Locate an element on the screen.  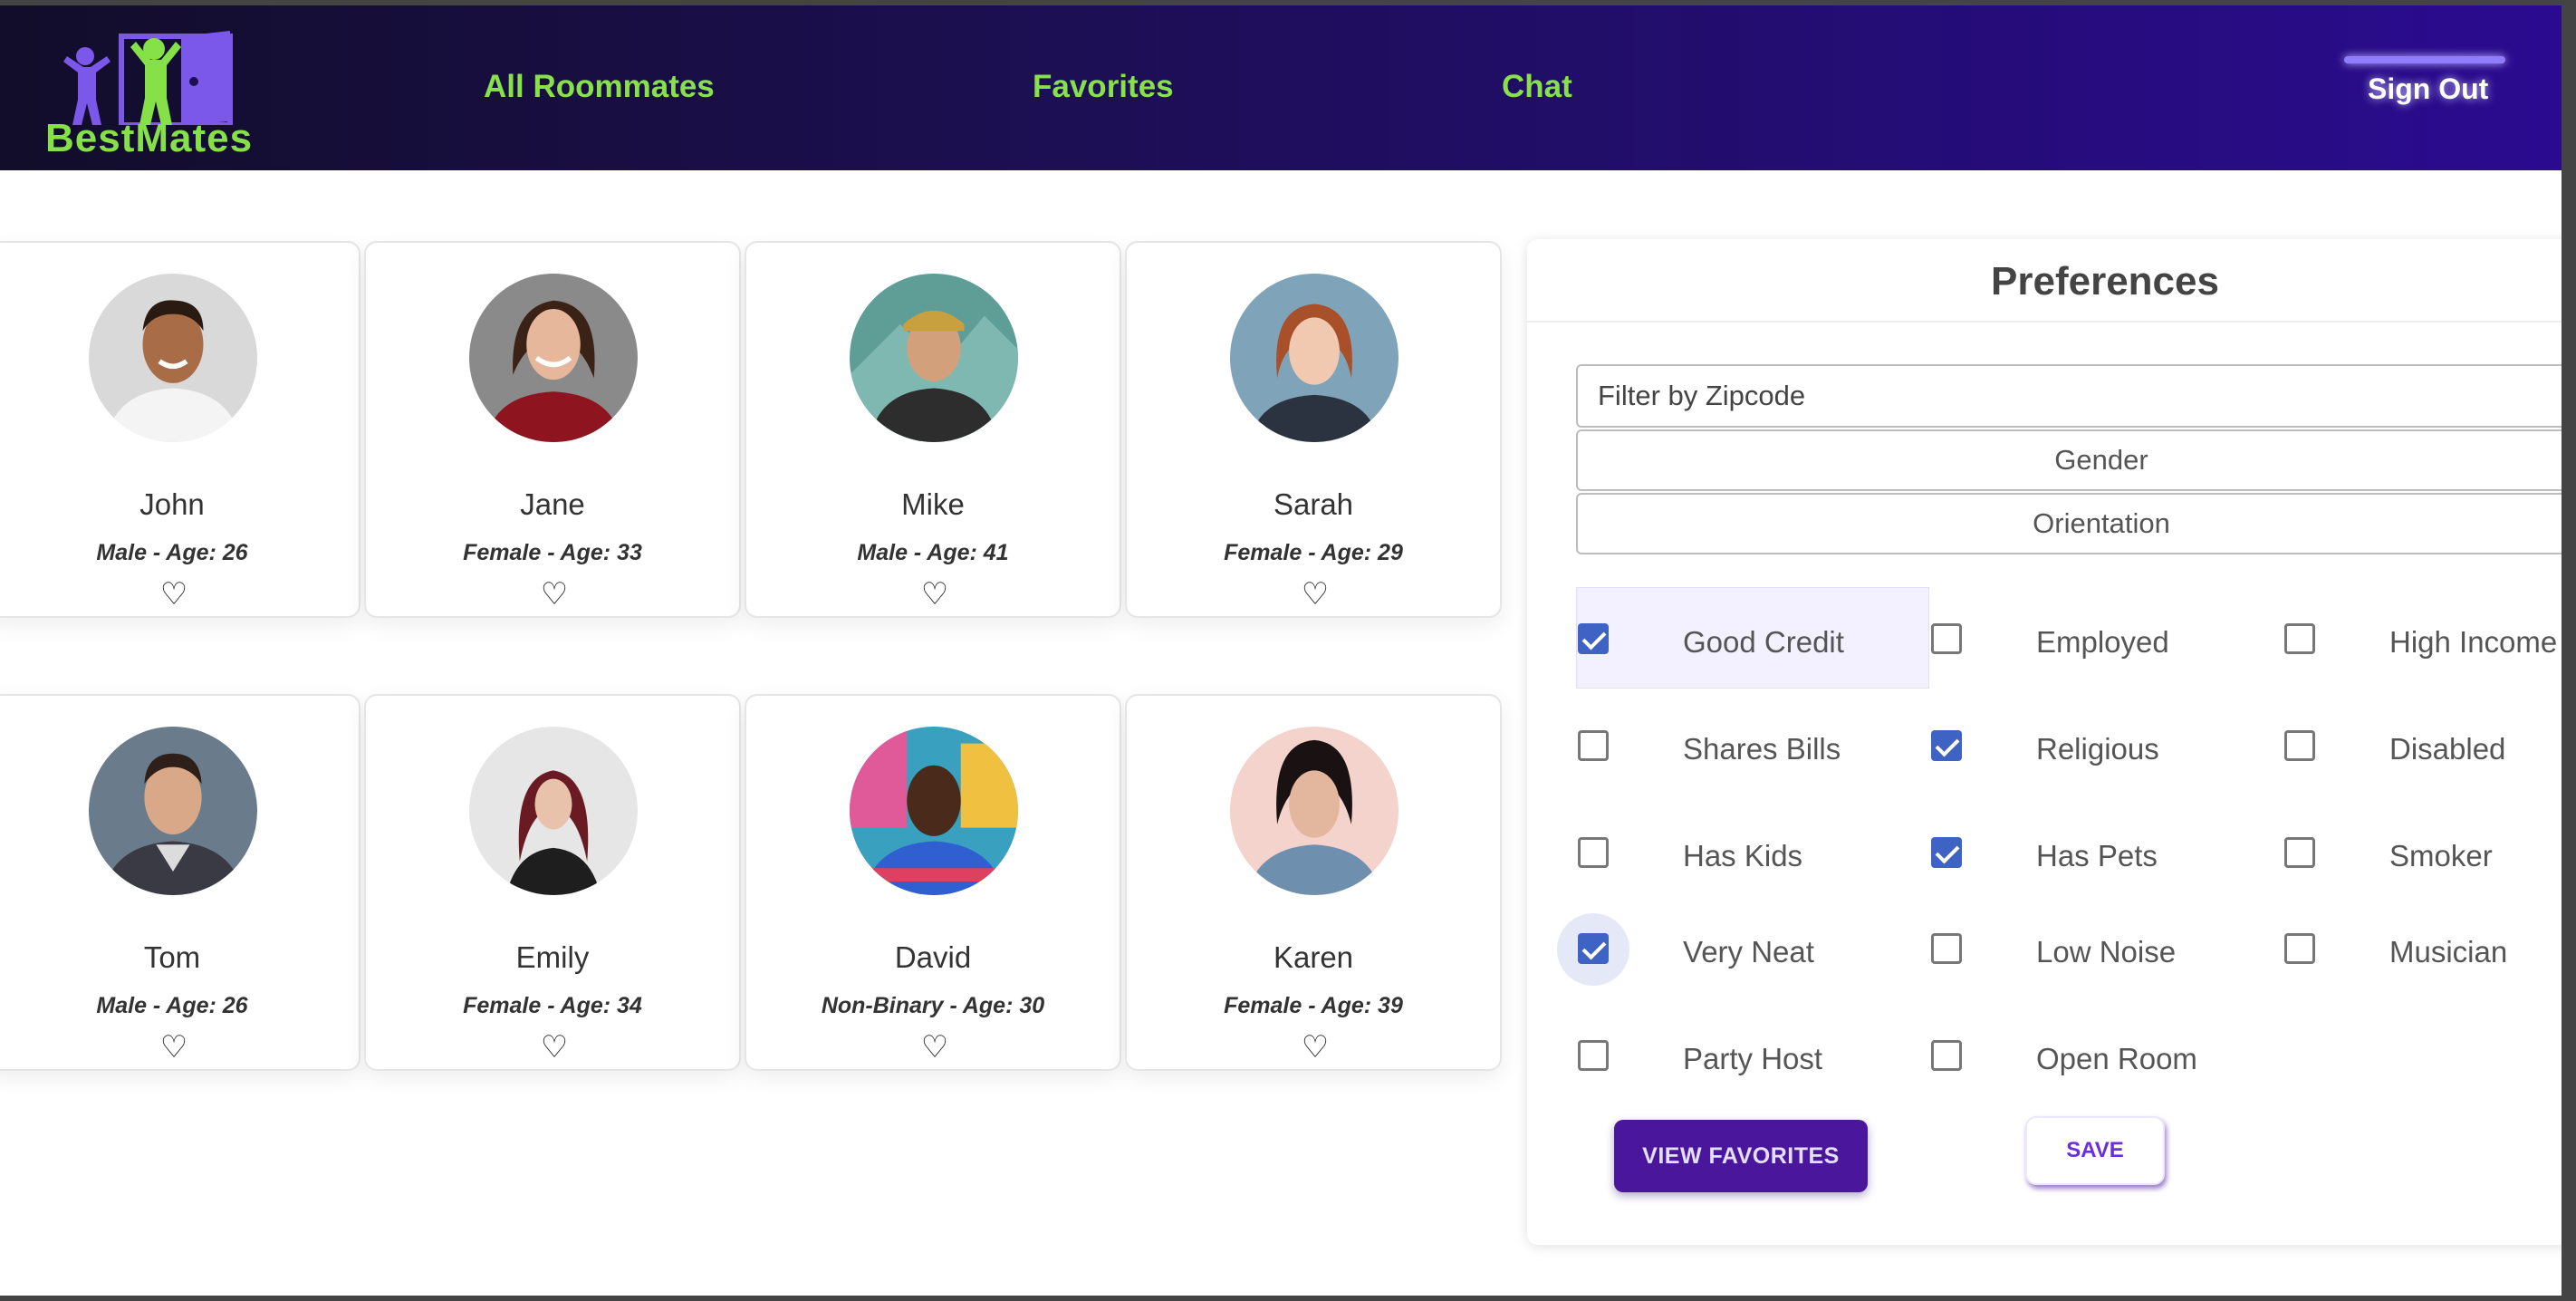
checkbox-high-income is located at coordinates (2299, 638).